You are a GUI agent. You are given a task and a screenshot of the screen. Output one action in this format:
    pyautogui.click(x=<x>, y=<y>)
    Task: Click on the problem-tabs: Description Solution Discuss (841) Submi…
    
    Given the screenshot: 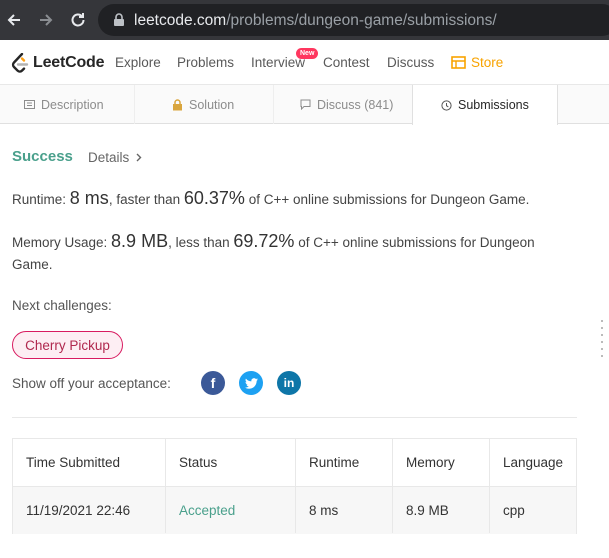 What is the action you would take?
    pyautogui.click(x=304, y=105)
    